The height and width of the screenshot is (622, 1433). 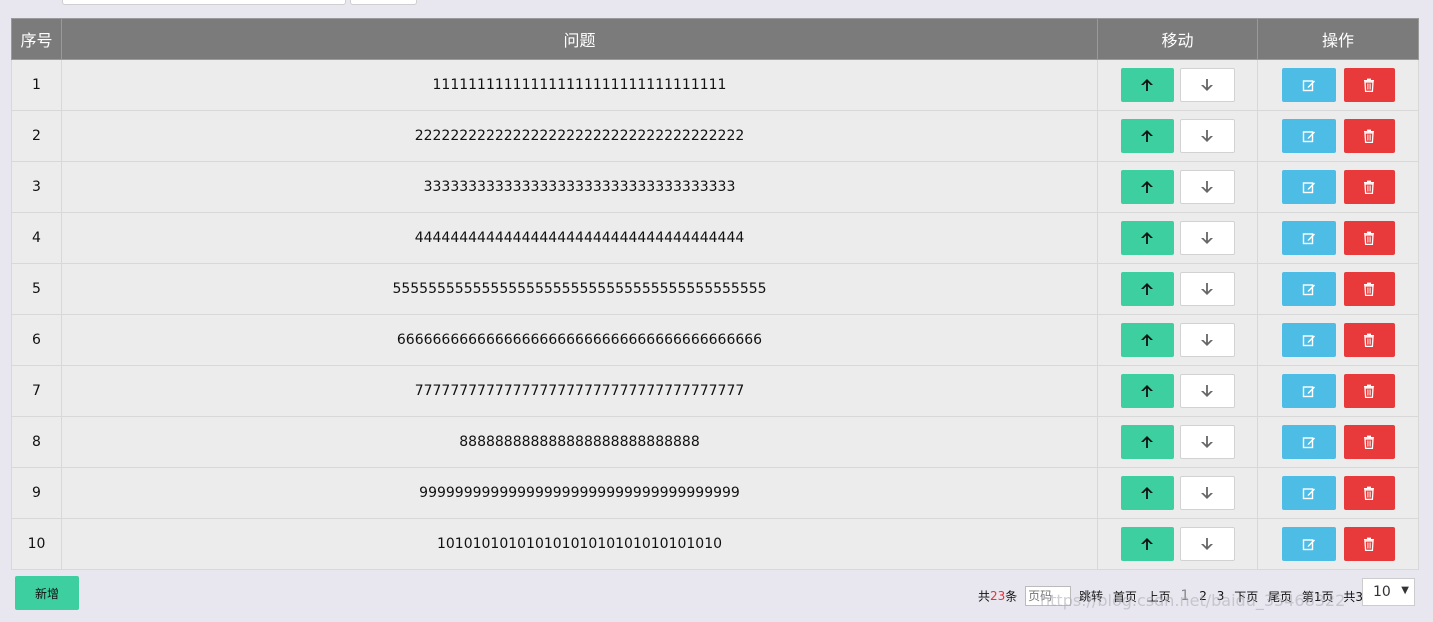 What do you see at coordinates (1317, 596) in the screenshot?
I see `current-page-label: 第1页` at bounding box center [1317, 596].